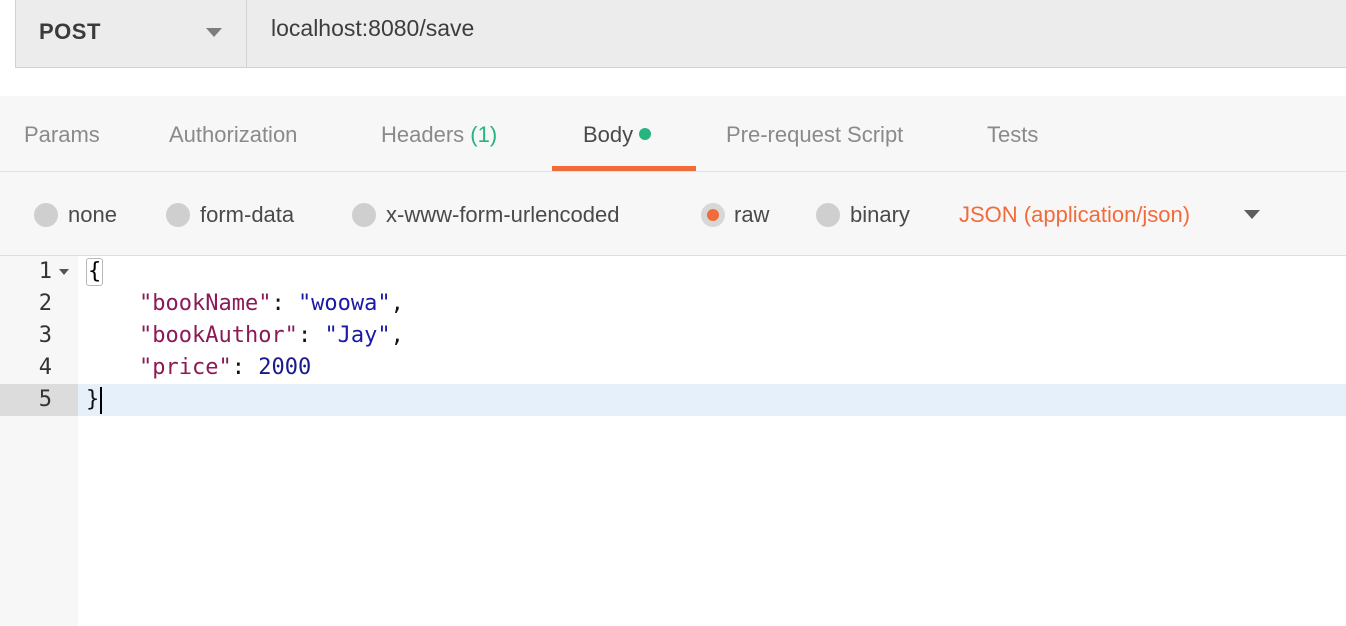 The image size is (1346, 626). What do you see at coordinates (218, 335) in the screenshot?
I see `json-key: "bookAuthor"` at bounding box center [218, 335].